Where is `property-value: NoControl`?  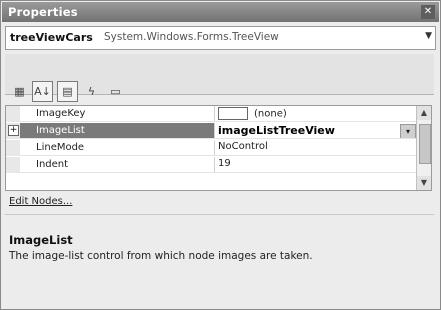 property-value: NoControl is located at coordinates (243, 146).